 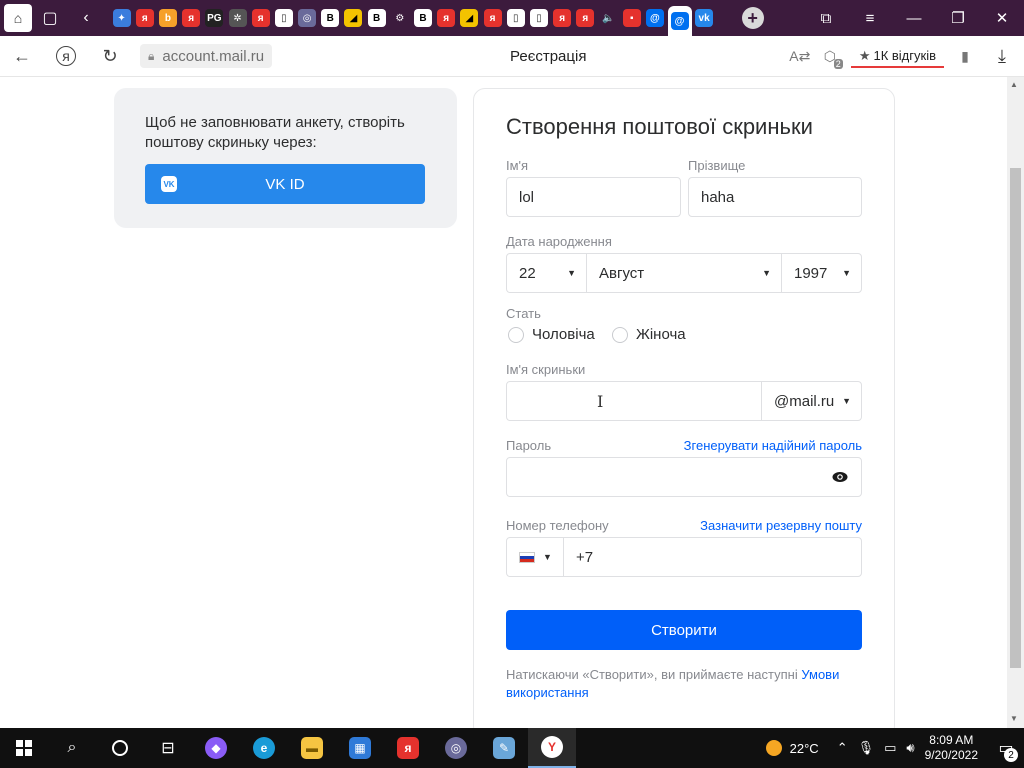 What do you see at coordinates (552, 748) in the screenshot?
I see `yandex-browser-taskbar-icon: Y` at bounding box center [552, 748].